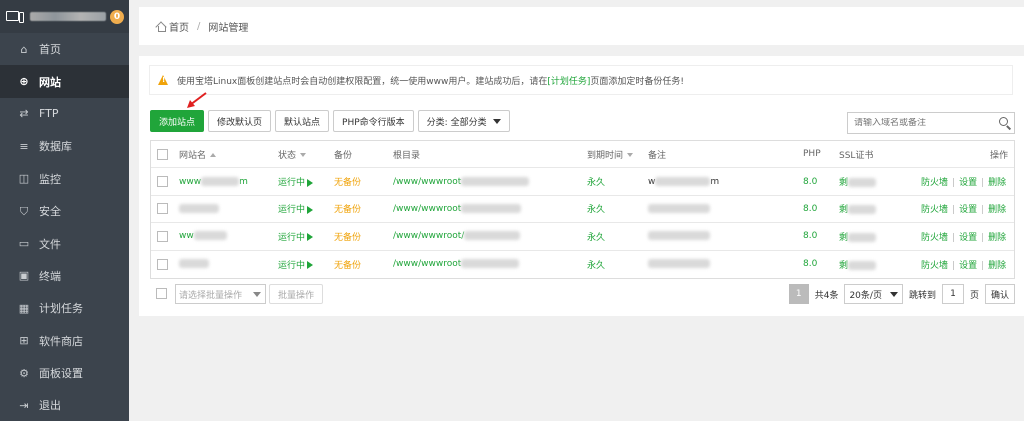  Describe the element at coordinates (407, 155) in the screenshot. I see `header-root: 根目录` at that location.